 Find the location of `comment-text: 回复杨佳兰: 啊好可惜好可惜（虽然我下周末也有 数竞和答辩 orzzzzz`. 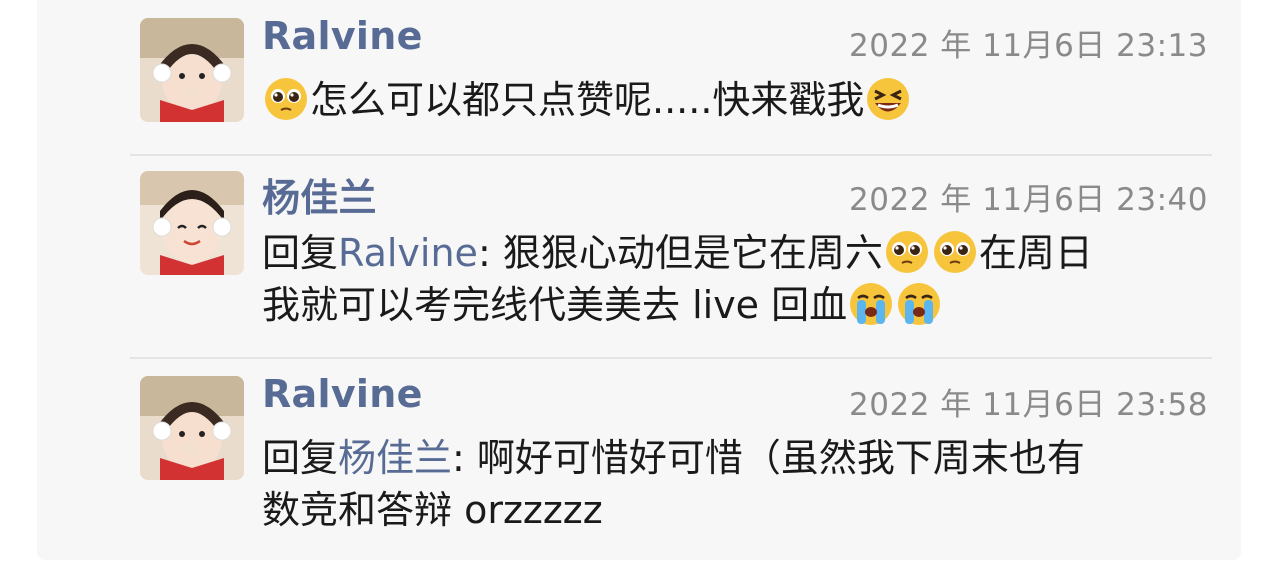

comment-text: 回复杨佳兰: 啊好可惜好可惜（虽然我下周末也有 数竞和答辩 orzzzzz is located at coordinates (735, 484).